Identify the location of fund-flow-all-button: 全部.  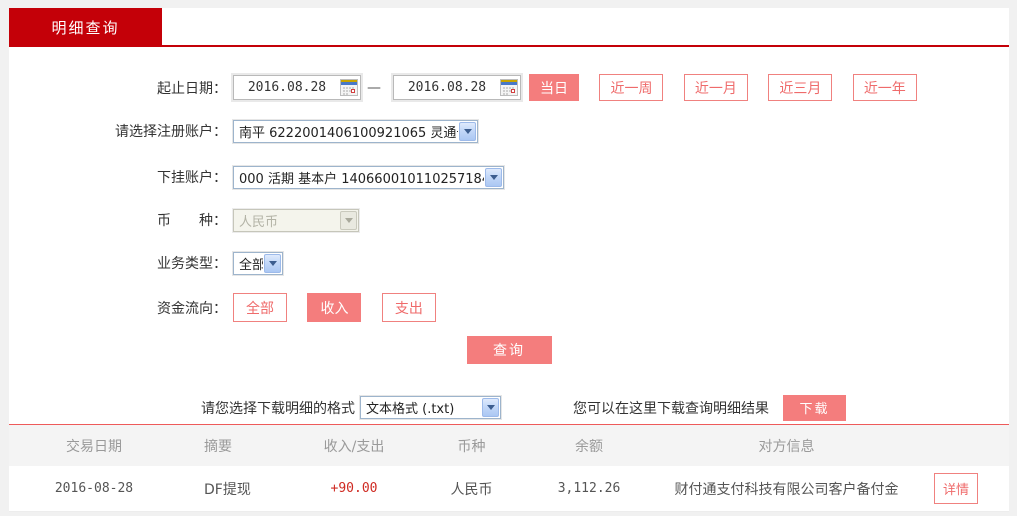
(260, 307).